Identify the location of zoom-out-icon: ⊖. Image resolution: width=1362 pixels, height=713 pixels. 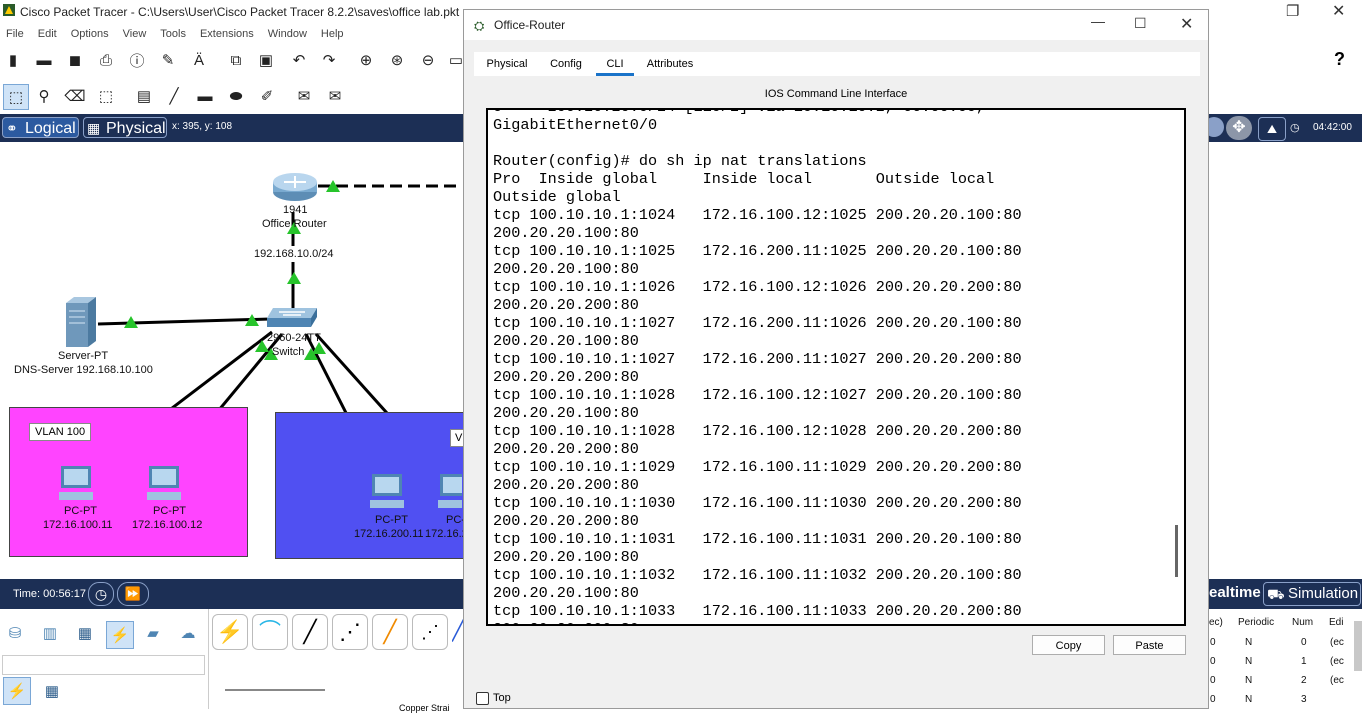
(428, 60).